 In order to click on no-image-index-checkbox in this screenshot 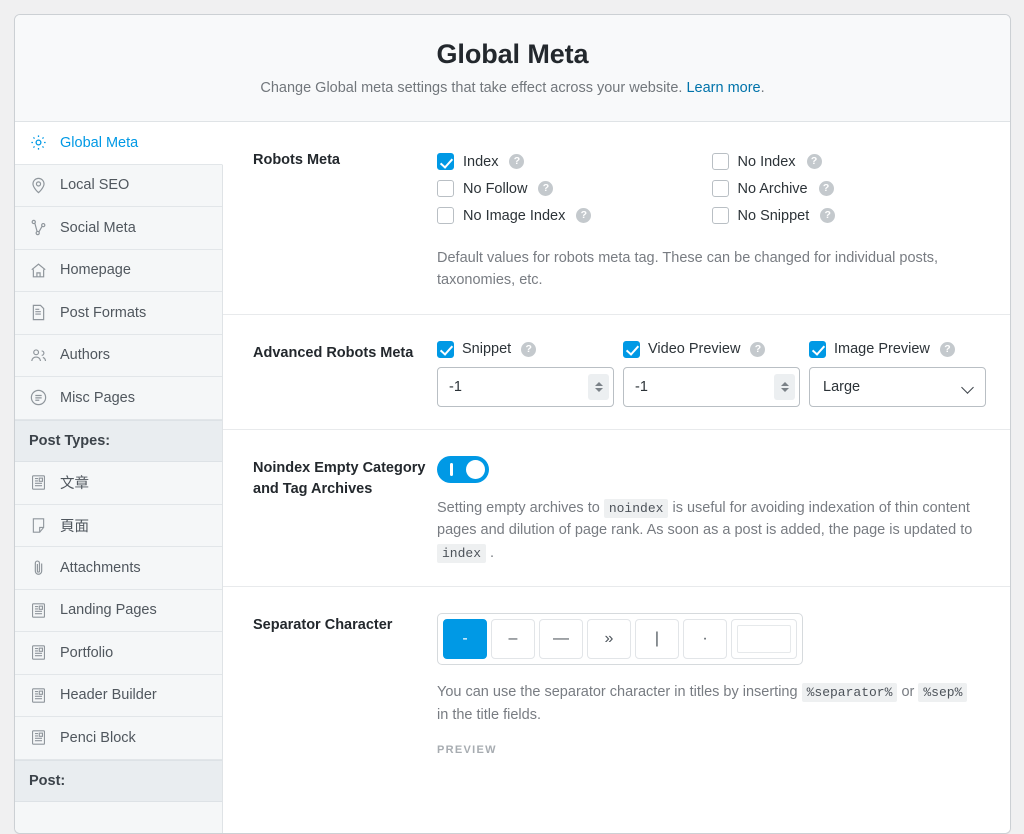, I will do `click(445, 215)`.